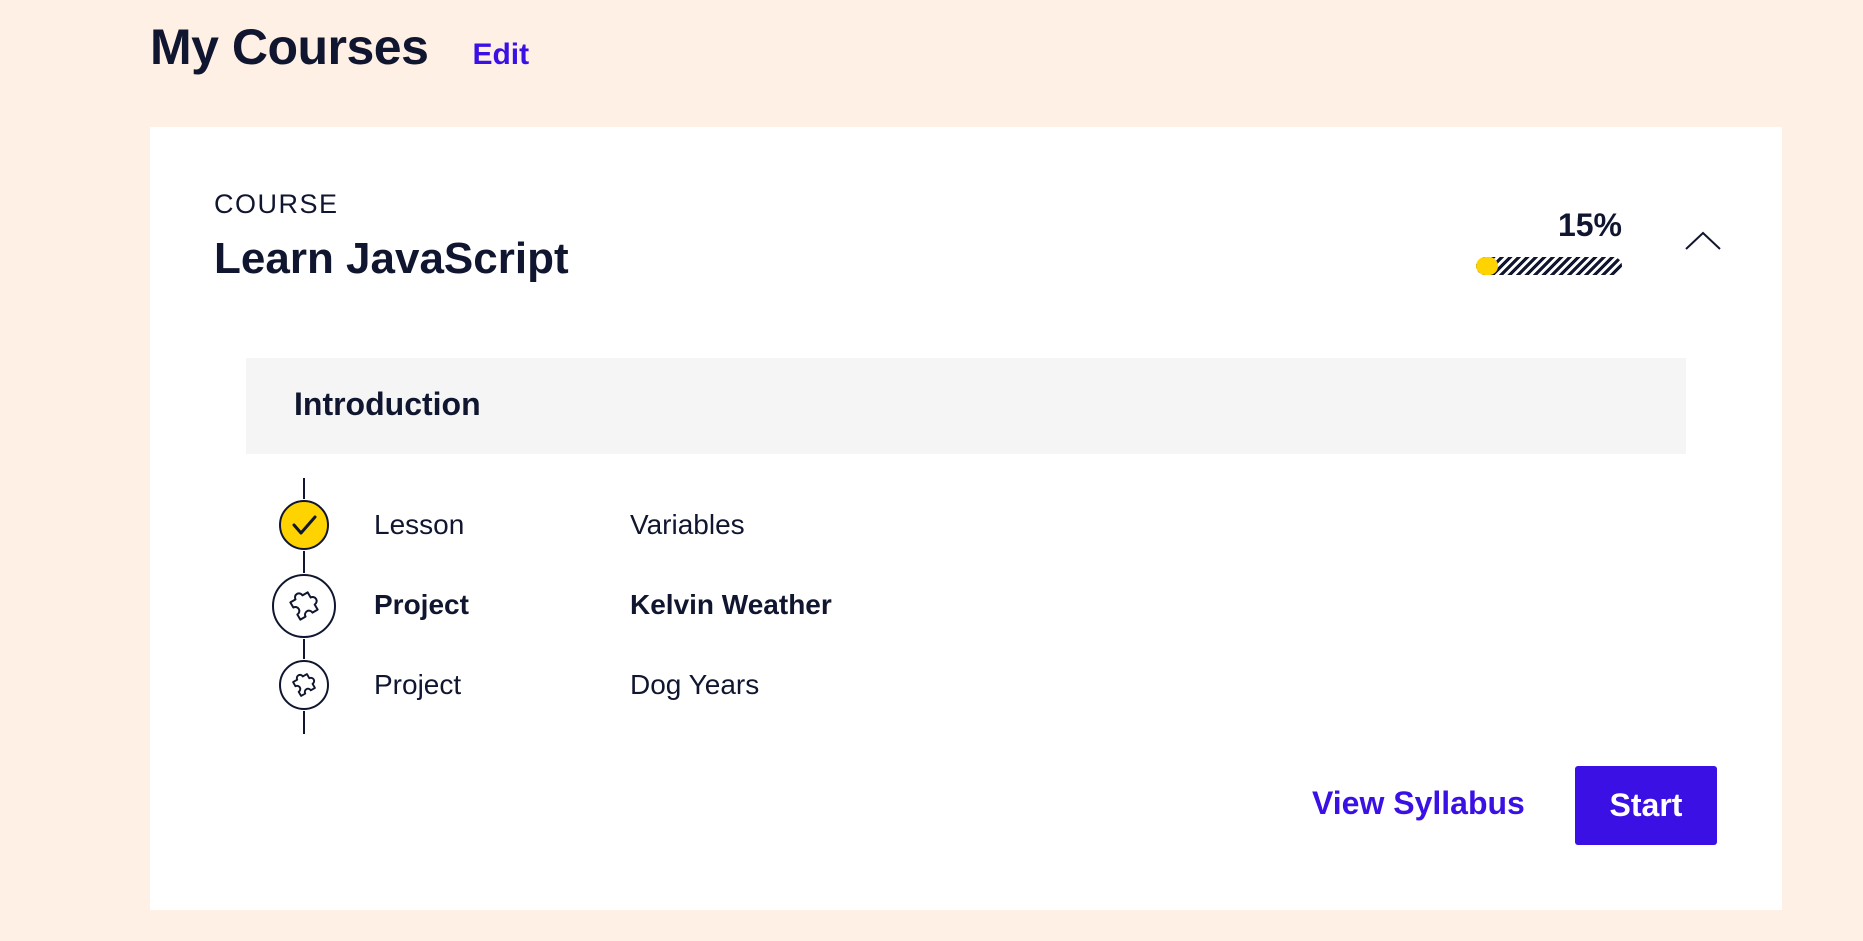  What do you see at coordinates (695, 684) in the screenshot?
I see `item-name: Dog Years` at bounding box center [695, 684].